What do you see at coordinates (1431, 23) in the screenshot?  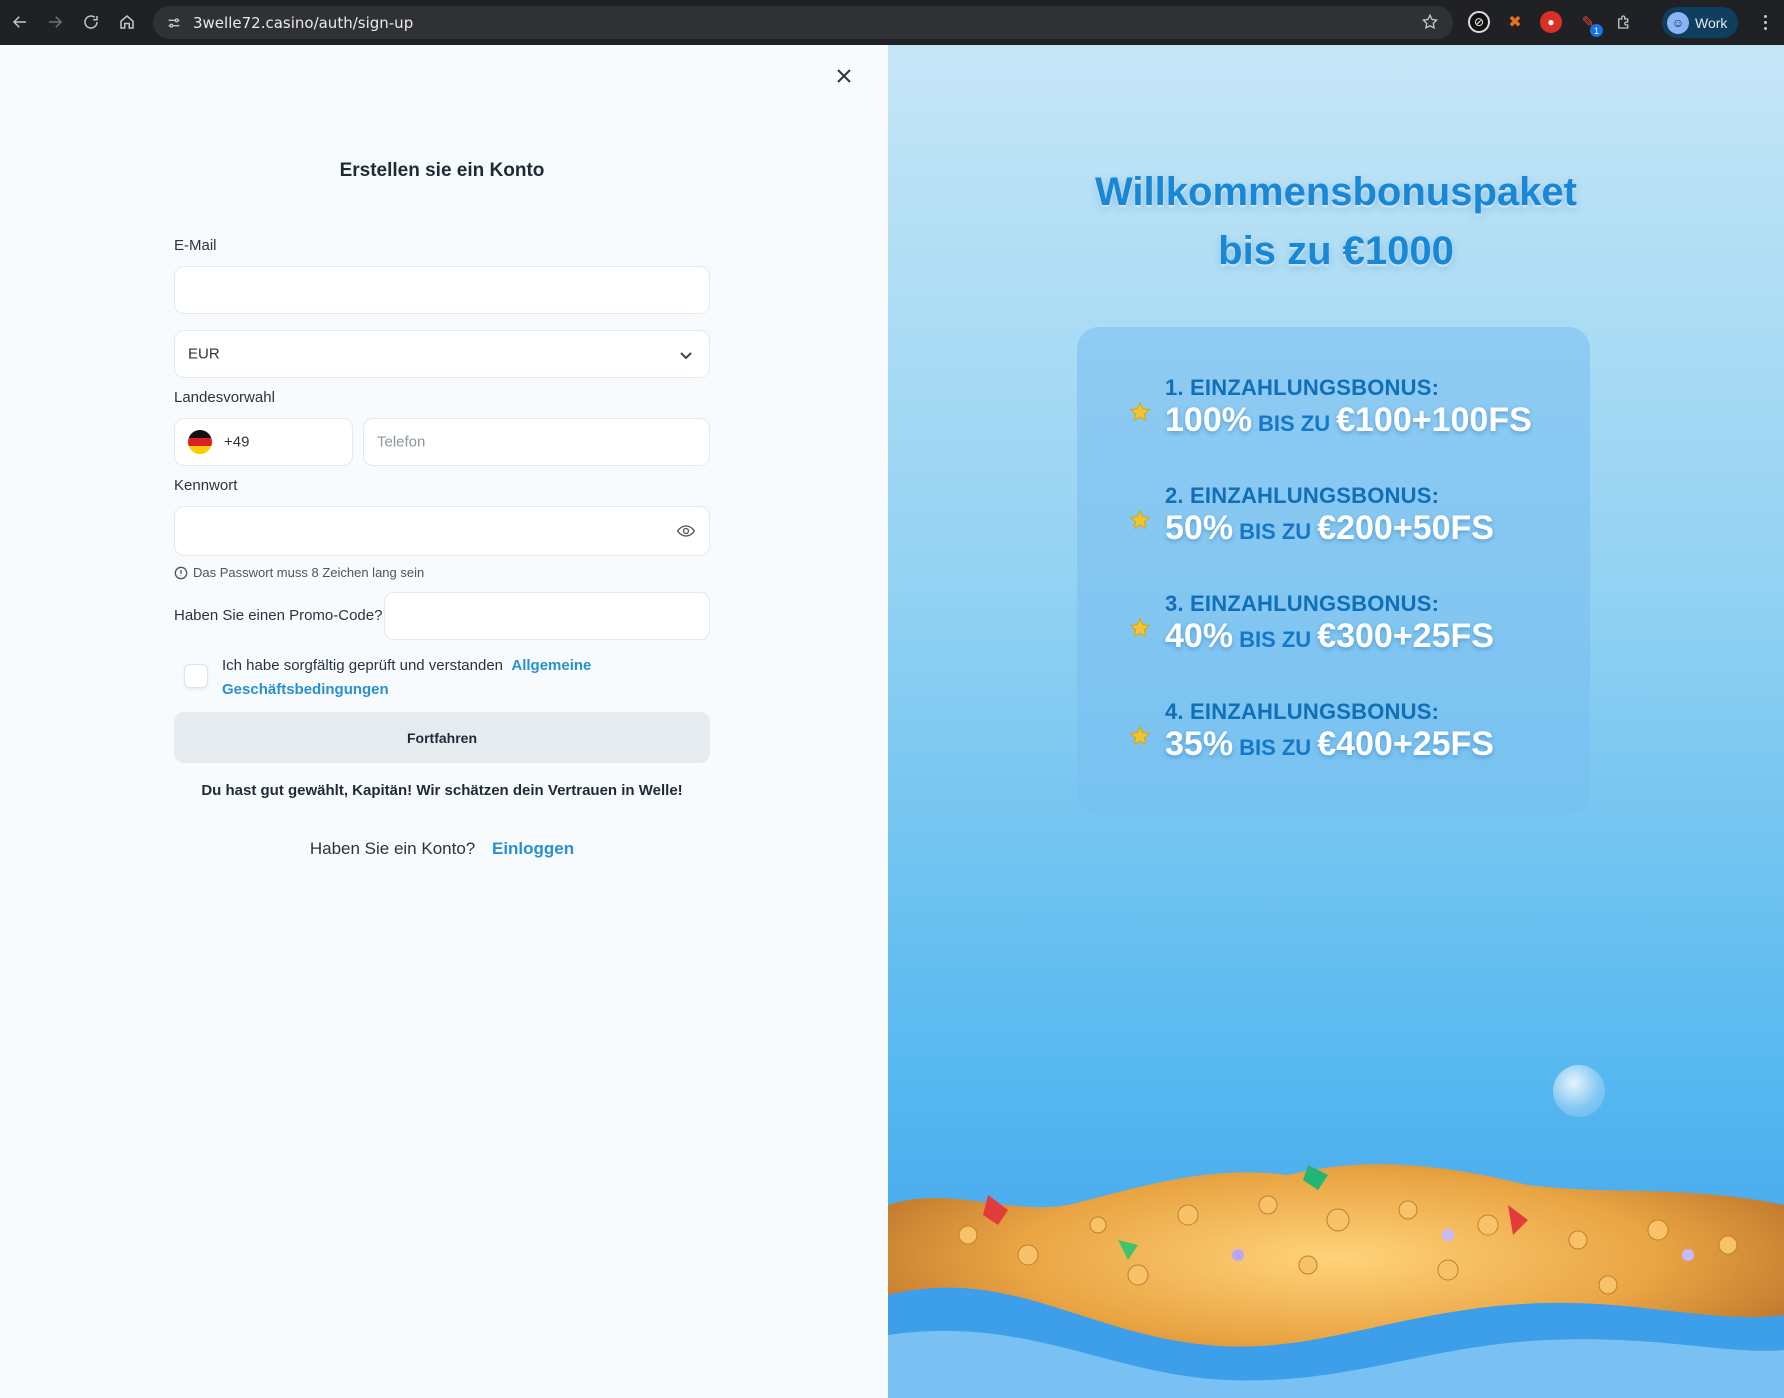 I see `bookmark-star-icon` at bounding box center [1431, 23].